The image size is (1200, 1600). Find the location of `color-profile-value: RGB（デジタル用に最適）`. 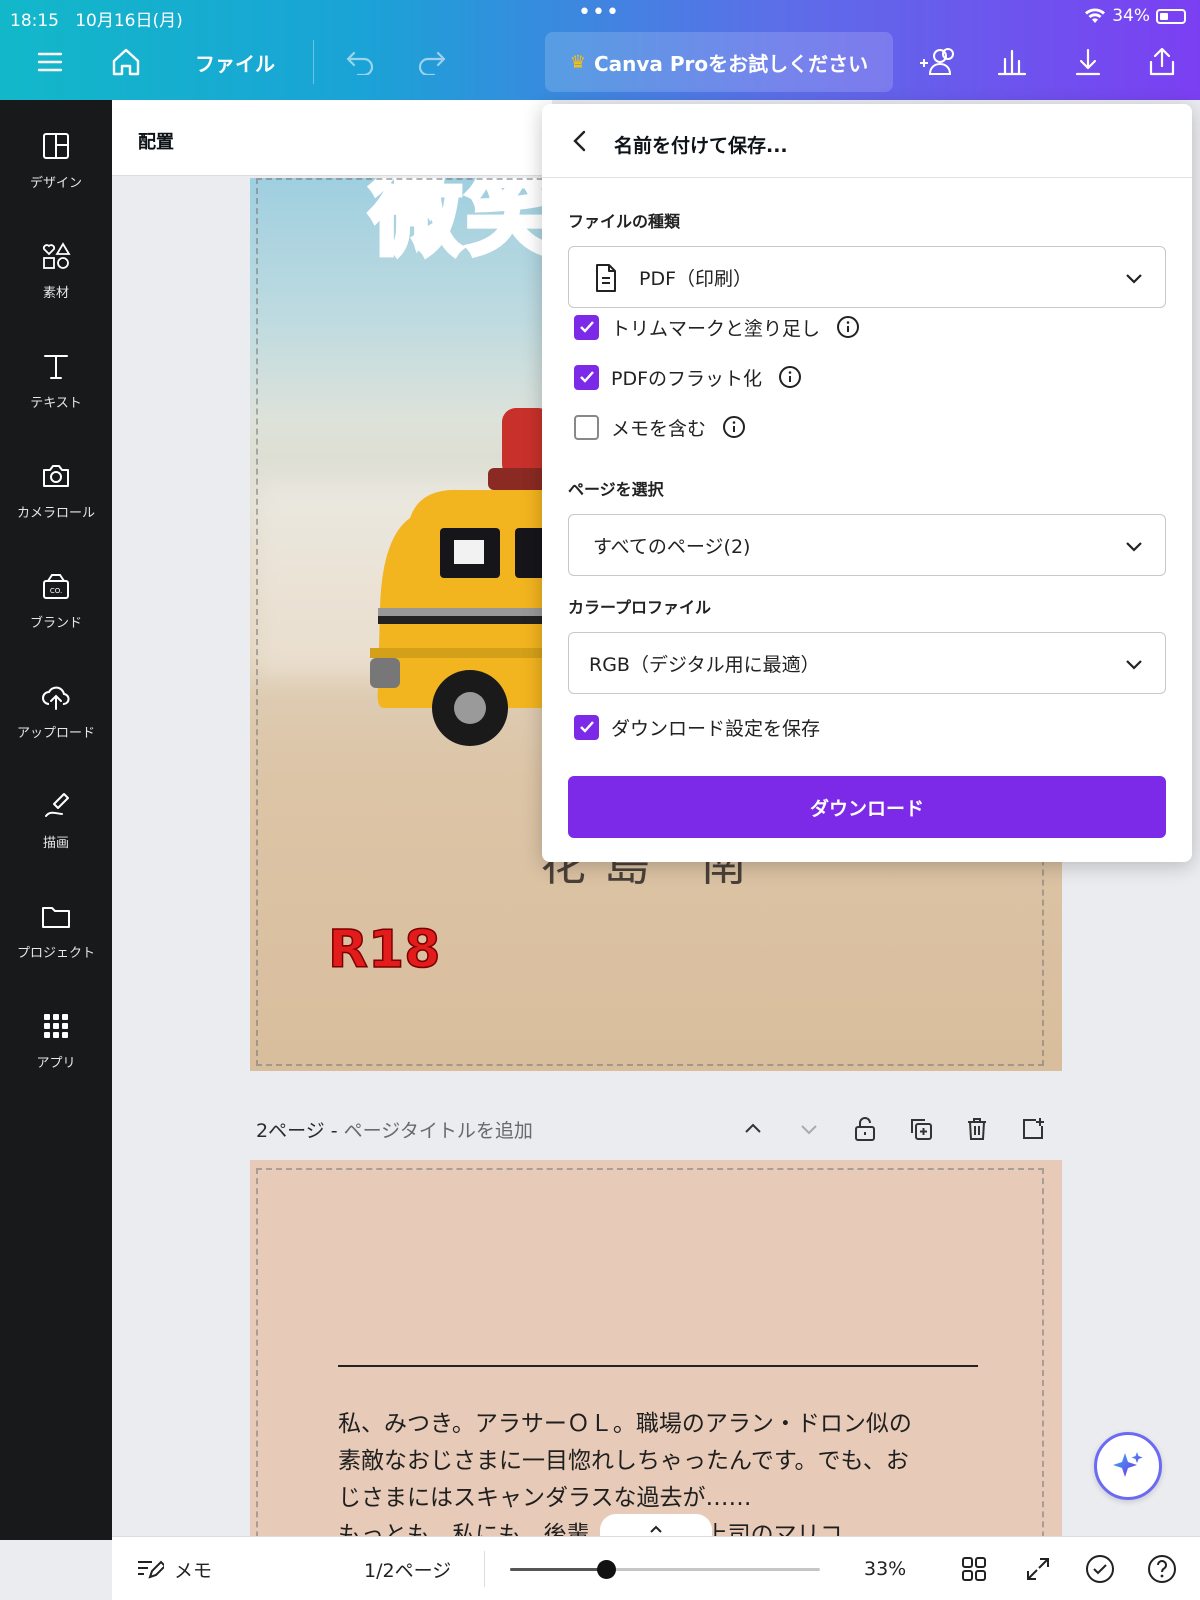

color-profile-value: RGB（デジタル用に最適） is located at coordinates (704, 664).